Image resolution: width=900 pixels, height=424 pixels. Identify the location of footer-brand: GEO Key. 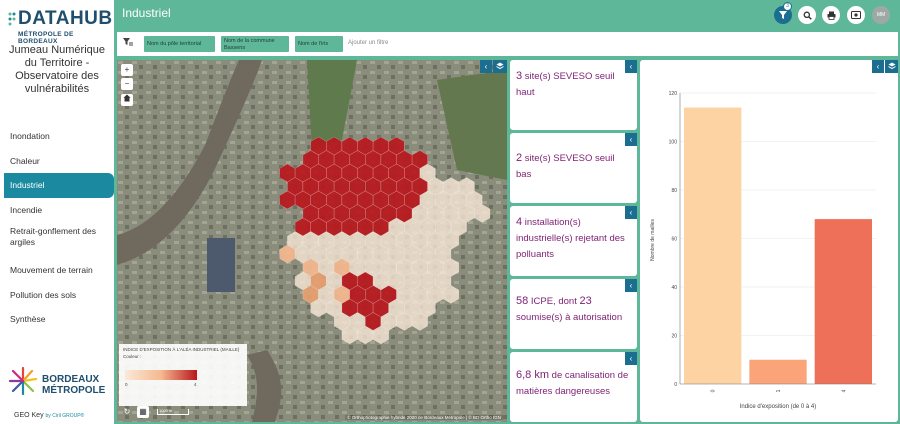
(29, 415).